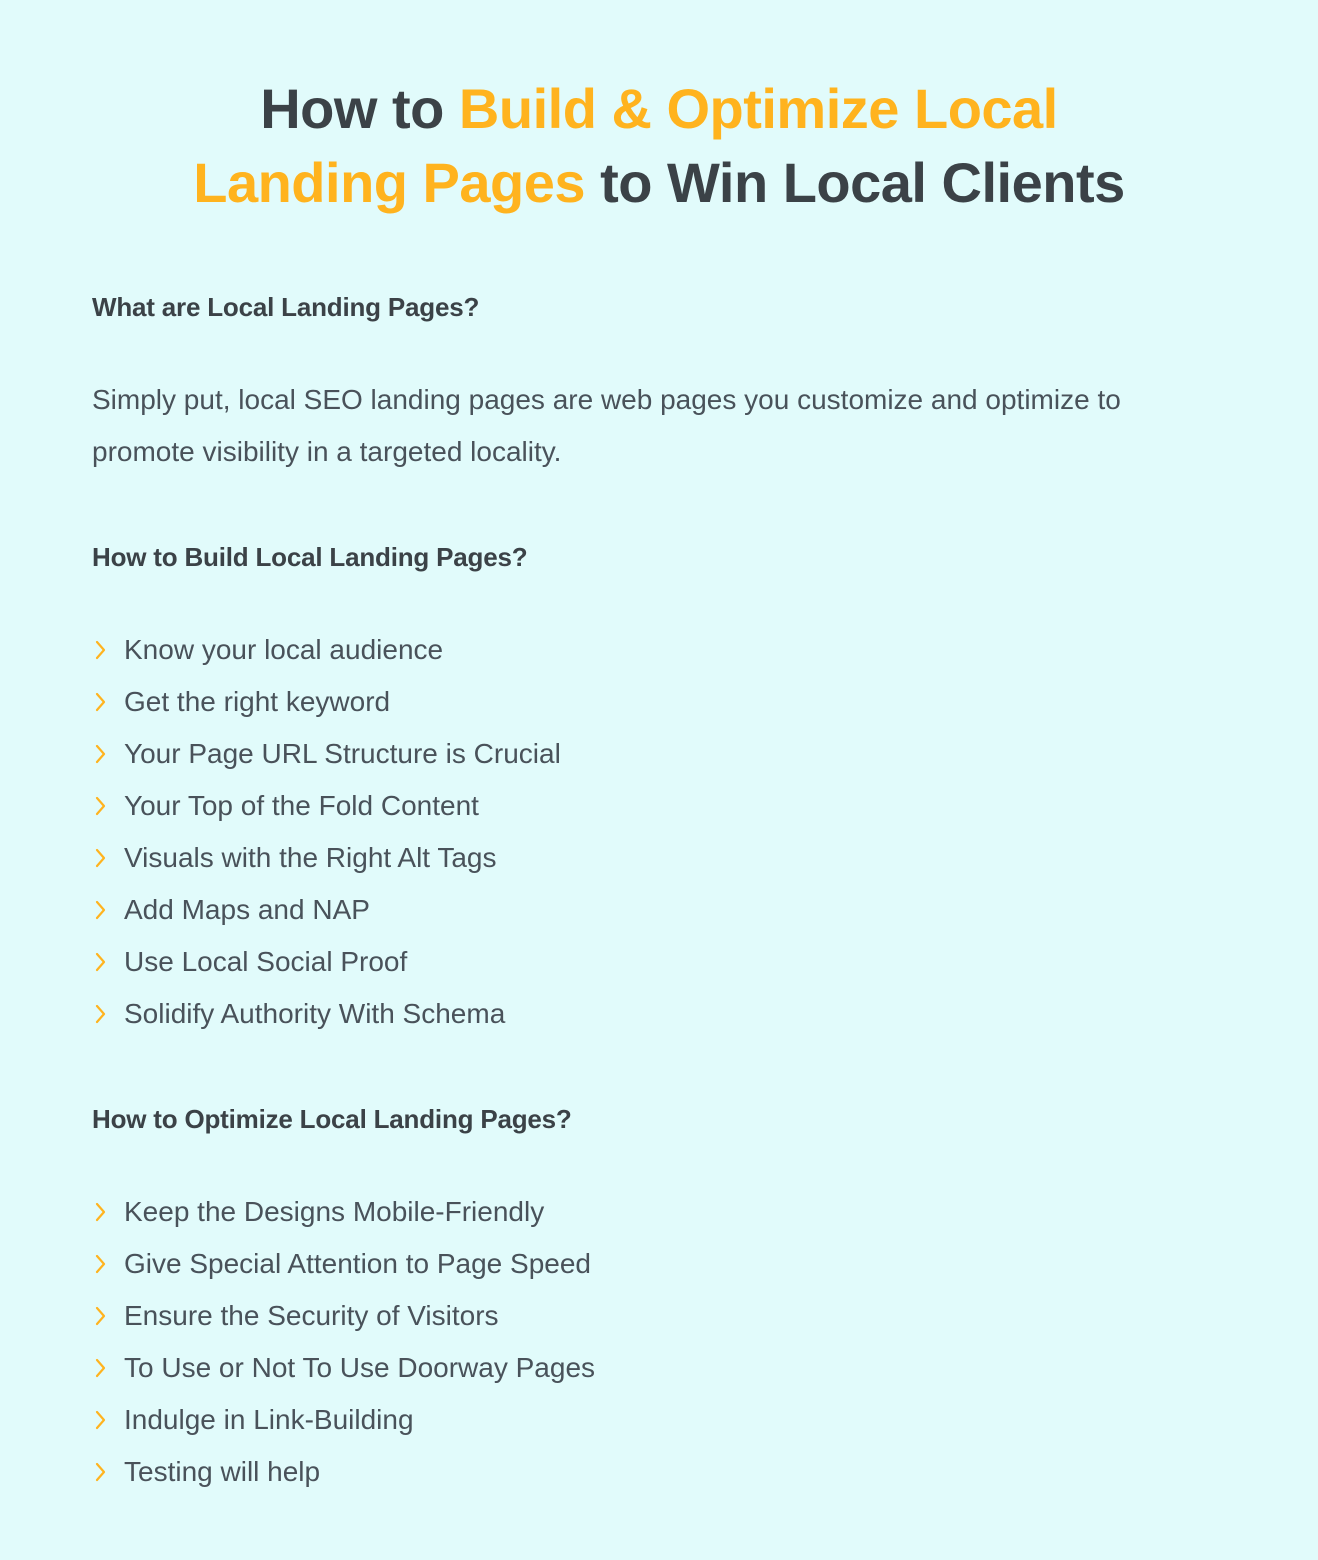 This screenshot has height=1560, width=1318. I want to click on build-item-label: Your Page URL Structure is Crucial, so click(342, 753).